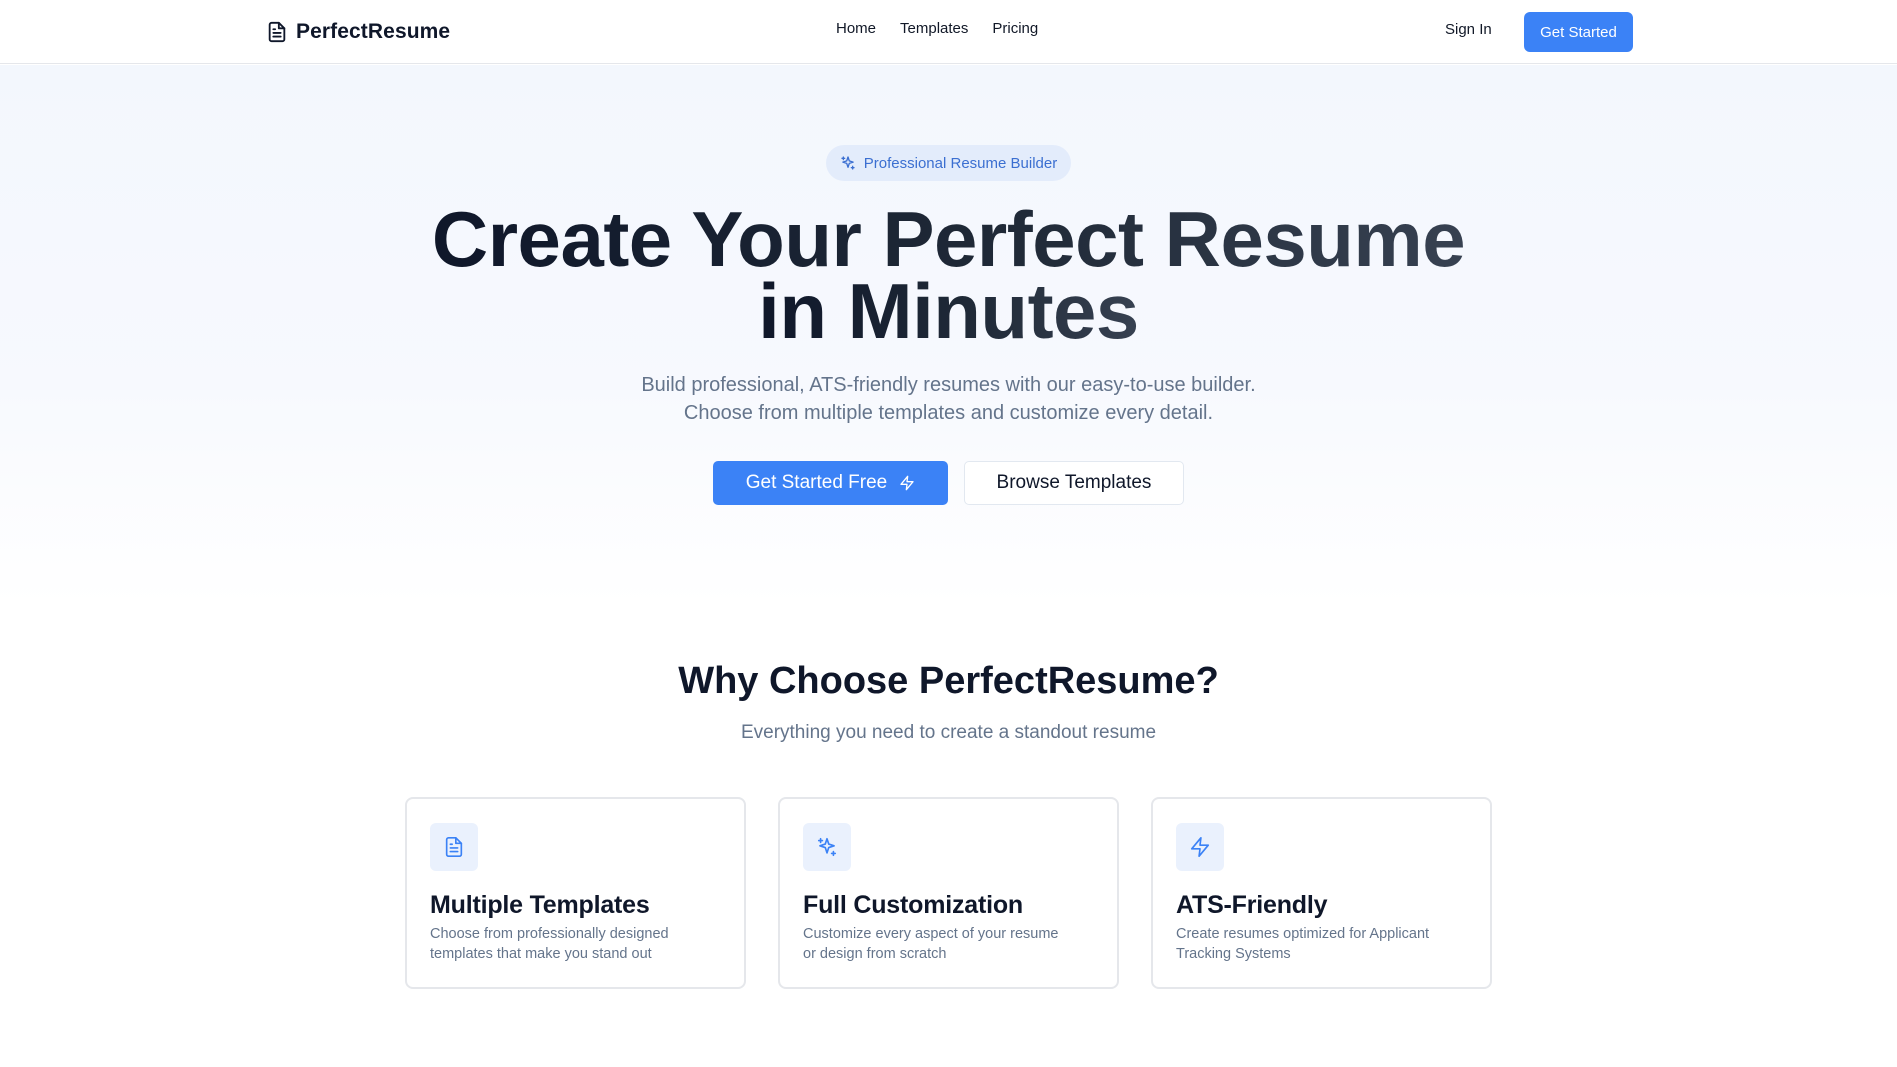  I want to click on brand-logo: PerfectResume, so click(358, 32).